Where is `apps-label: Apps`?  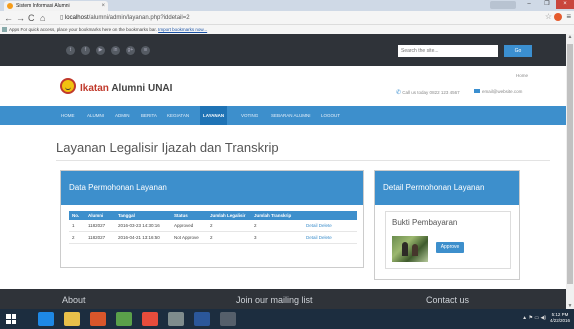 apps-label: Apps is located at coordinates (14, 29).